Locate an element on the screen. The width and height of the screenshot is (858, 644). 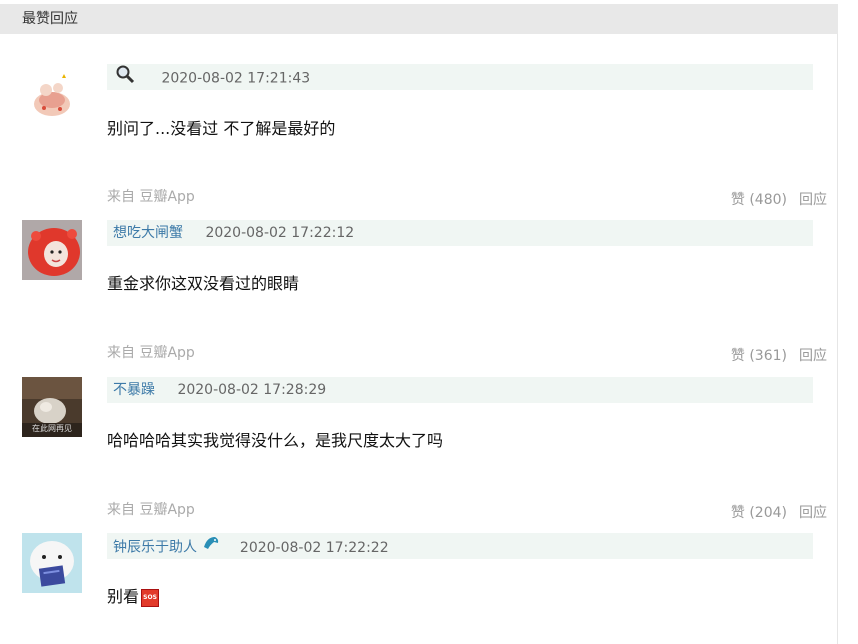
sos-icon: SOS is located at coordinates (150, 597).